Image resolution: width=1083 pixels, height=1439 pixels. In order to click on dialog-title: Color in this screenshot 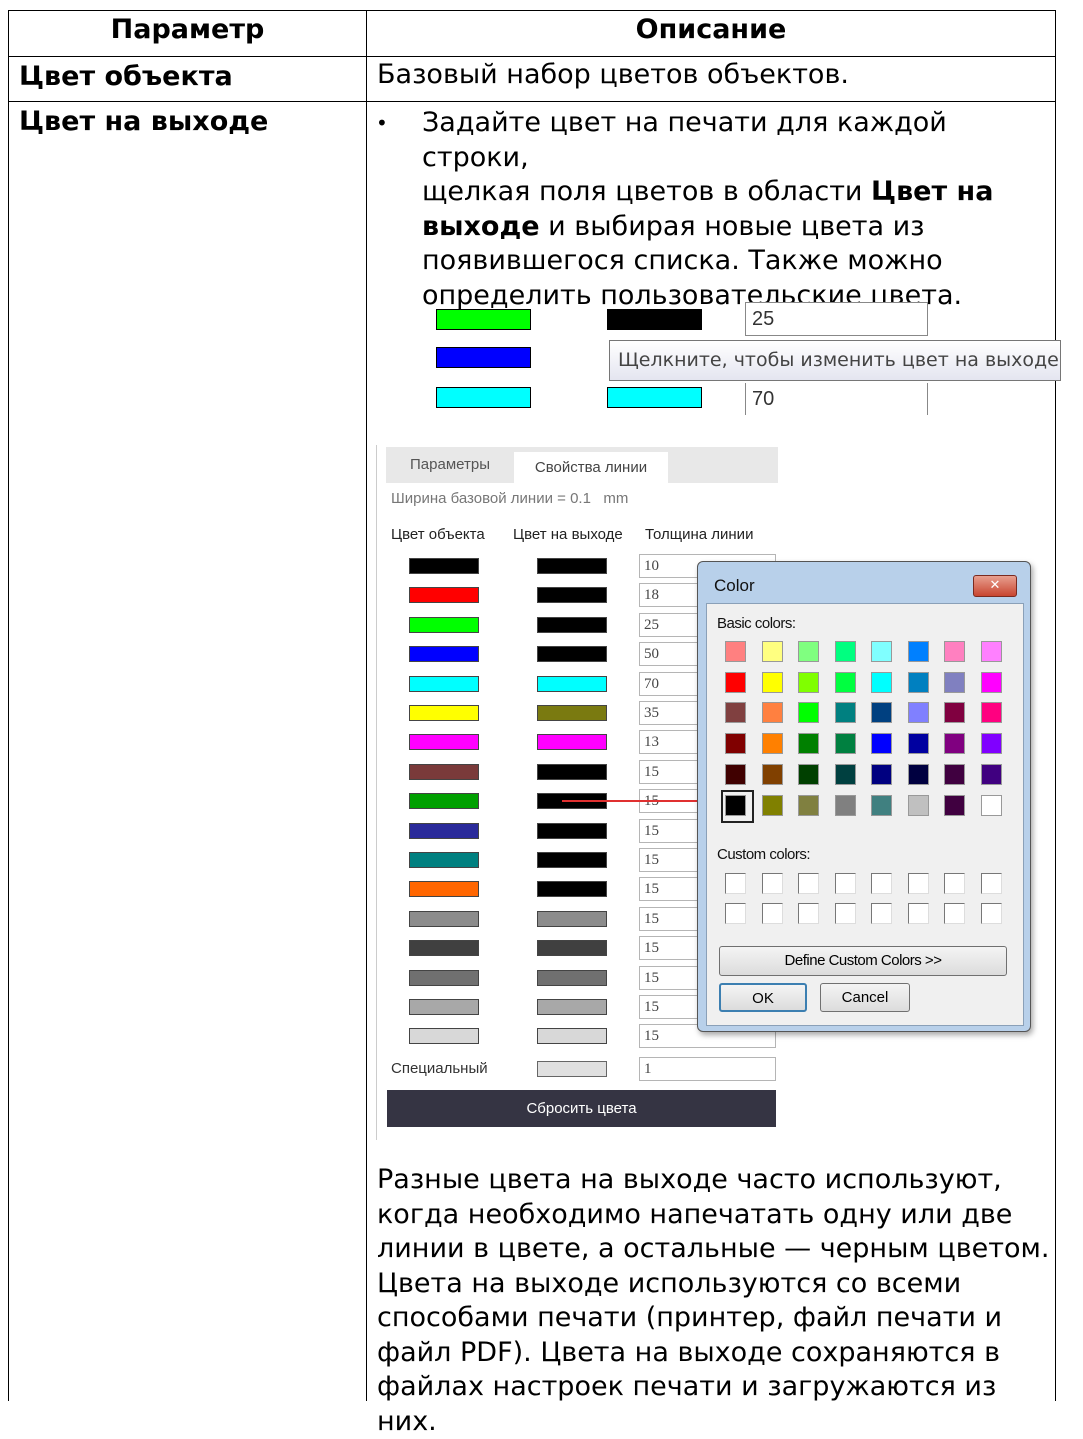, I will do `click(734, 585)`.